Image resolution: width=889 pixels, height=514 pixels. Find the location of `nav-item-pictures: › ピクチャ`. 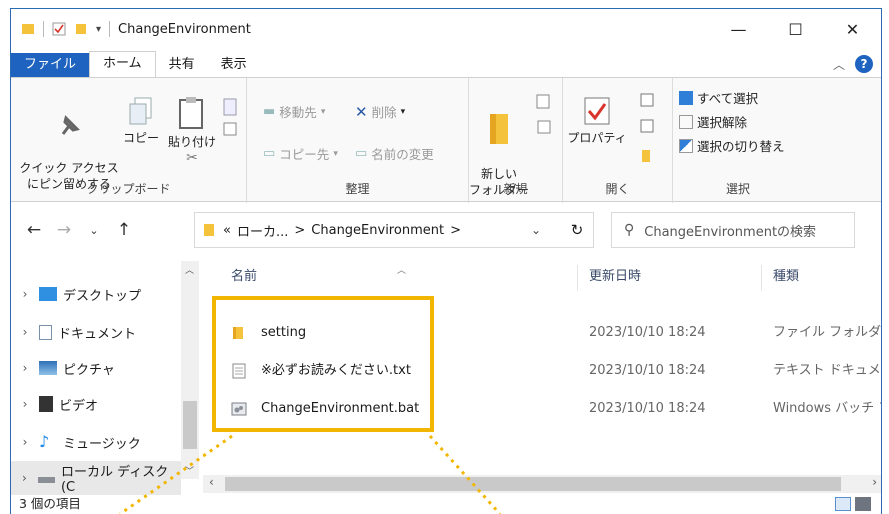

nav-item-pictures: › ピクチャ is located at coordinates (96, 368).